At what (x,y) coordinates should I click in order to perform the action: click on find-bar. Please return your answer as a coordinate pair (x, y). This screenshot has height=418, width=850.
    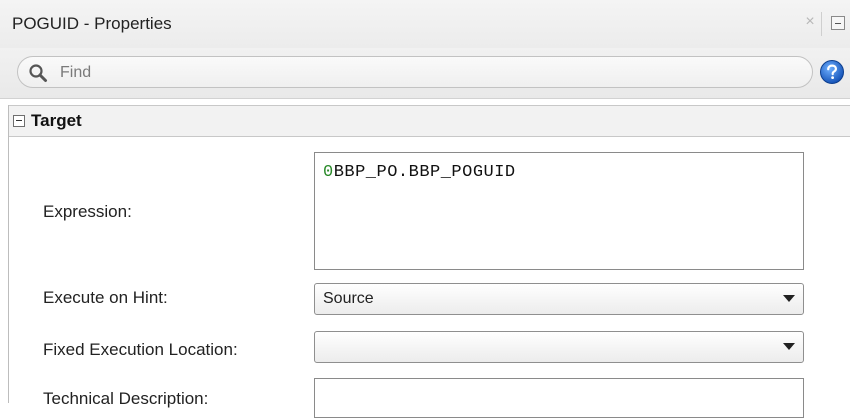
    Looking at the image, I should click on (425, 73).